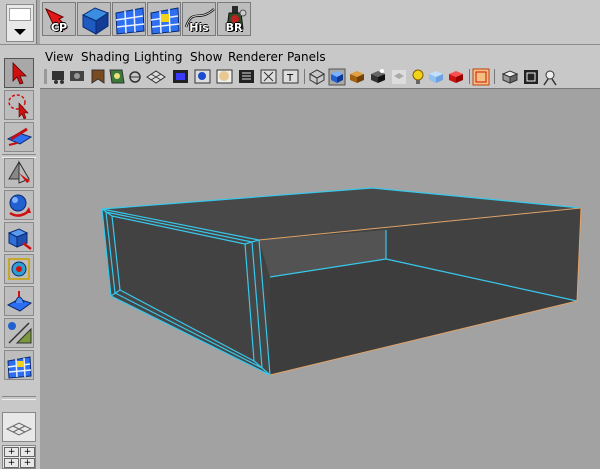 Image resolution: width=600 pixels, height=469 pixels. Describe the element at coordinates (59, 19) in the screenshot. I see `cp-button: CP` at that location.